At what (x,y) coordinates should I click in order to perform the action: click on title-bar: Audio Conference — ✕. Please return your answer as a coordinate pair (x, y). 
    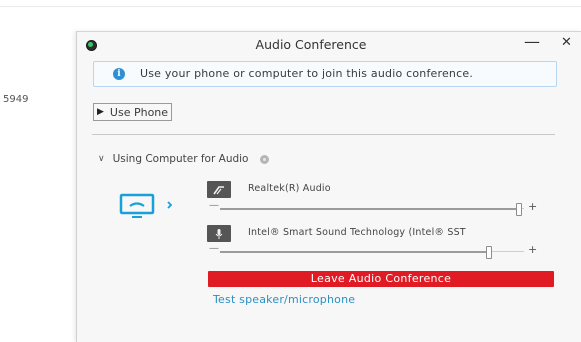
    Looking at the image, I should click on (329, 45).